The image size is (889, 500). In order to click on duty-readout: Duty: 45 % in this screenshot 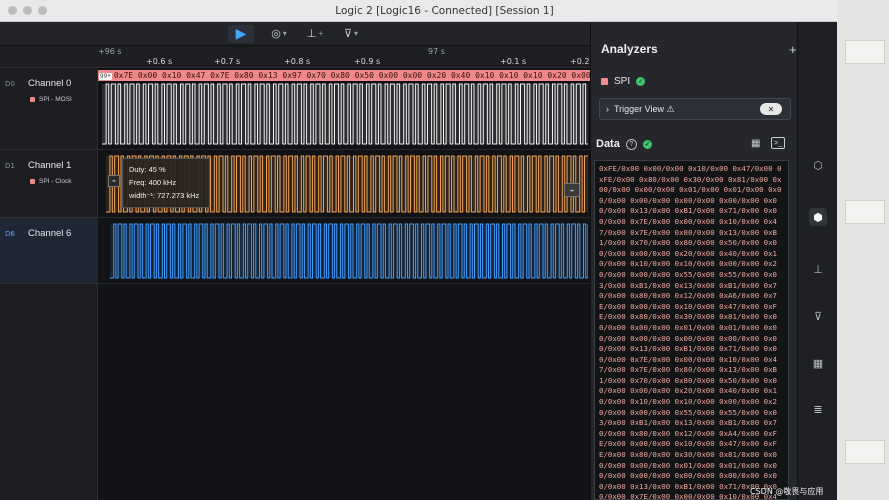, I will do `click(147, 169)`.